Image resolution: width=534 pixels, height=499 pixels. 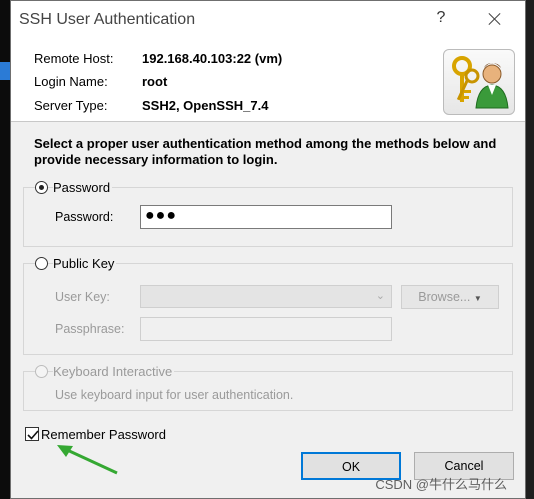 I want to click on login-name-label: Login Name:, so click(x=71, y=81).